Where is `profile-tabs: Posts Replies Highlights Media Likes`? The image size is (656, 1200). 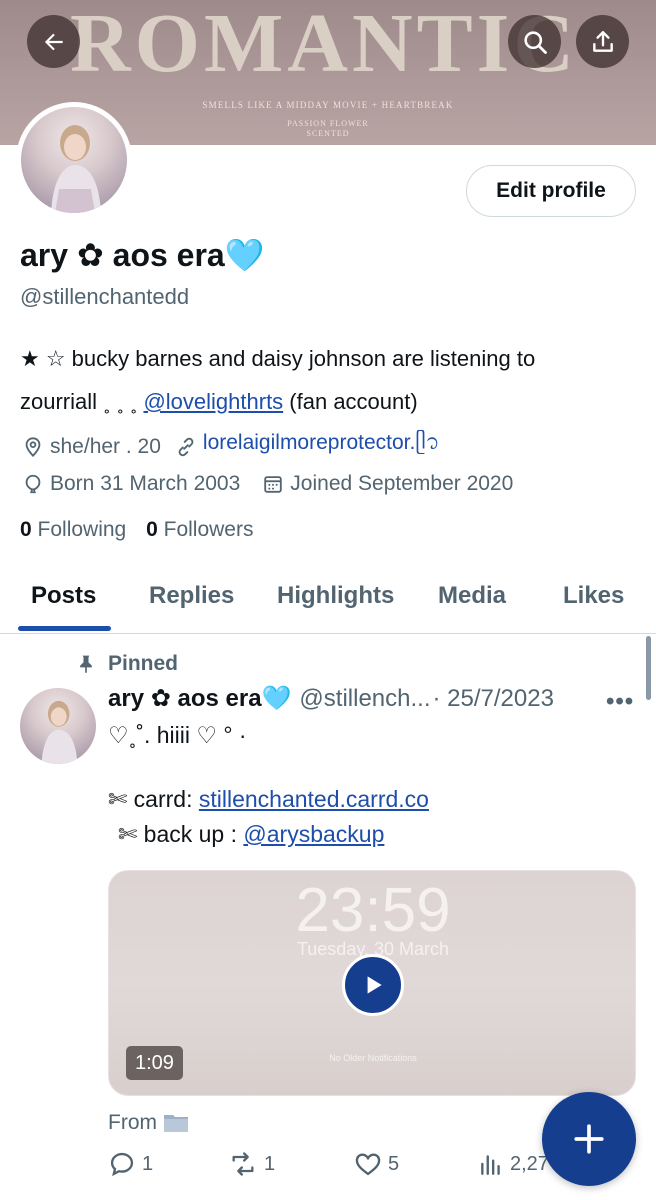 profile-tabs: Posts Replies Highlights Media Likes is located at coordinates (328, 597).